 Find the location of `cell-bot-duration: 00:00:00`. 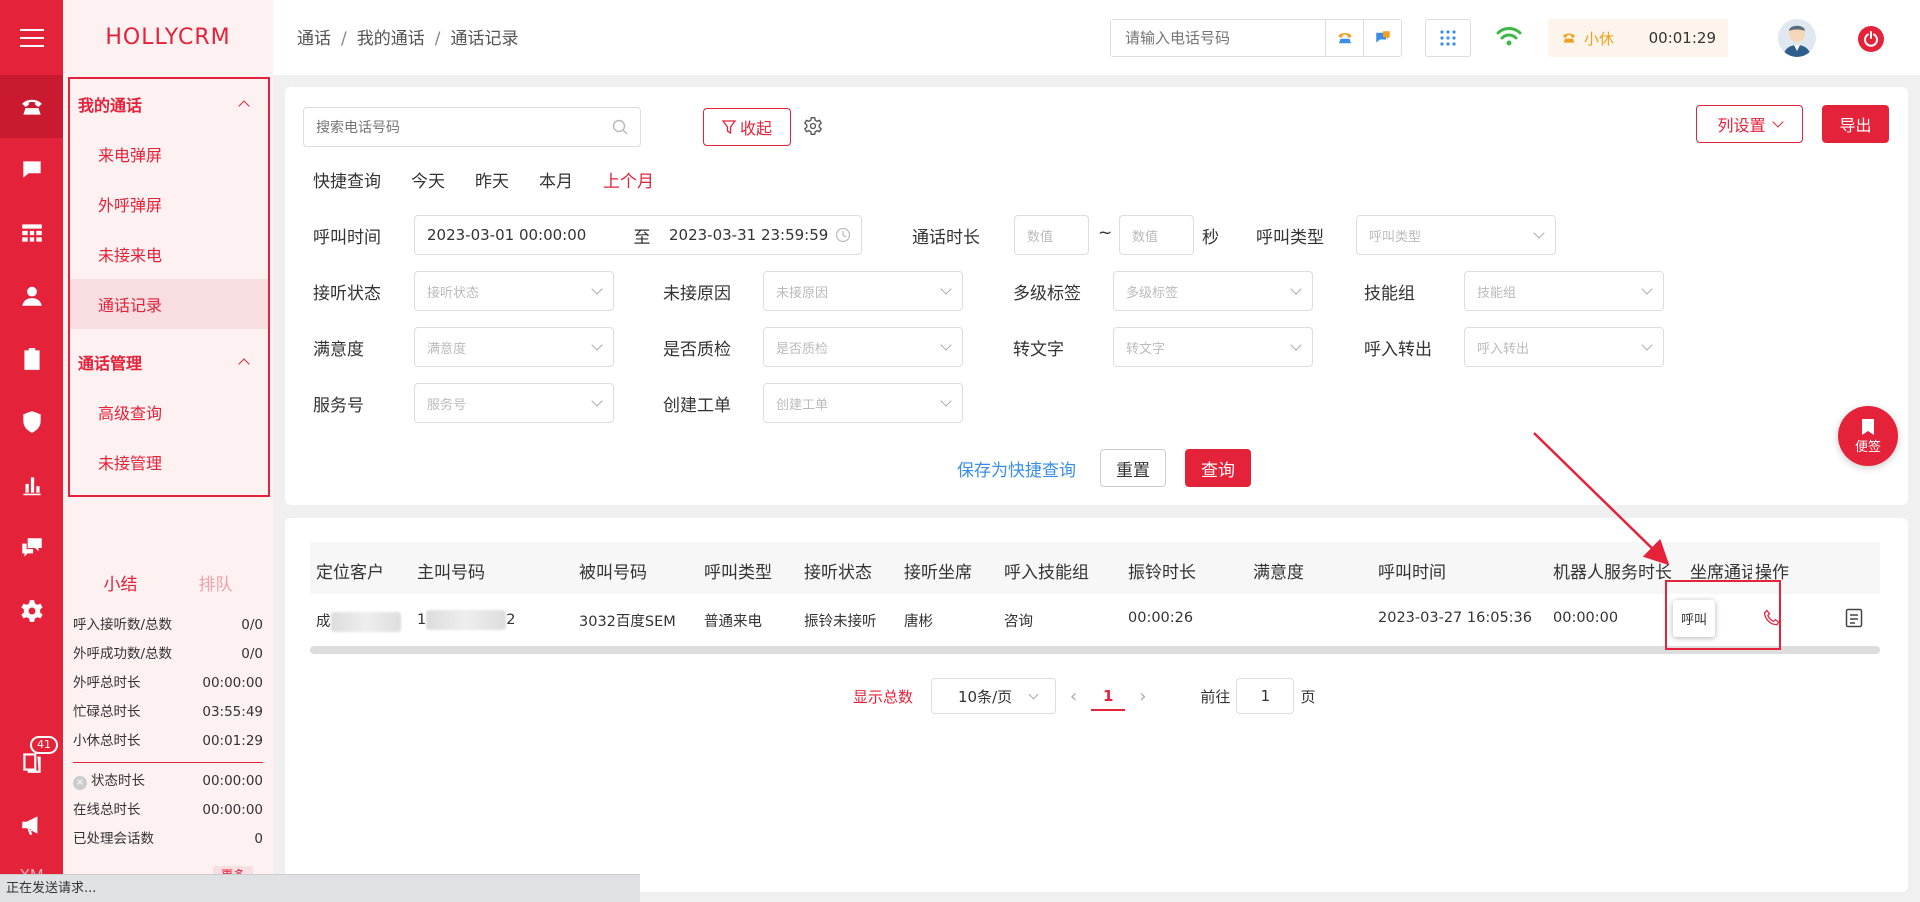

cell-bot-duration: 00:00:00 is located at coordinates (1586, 618).